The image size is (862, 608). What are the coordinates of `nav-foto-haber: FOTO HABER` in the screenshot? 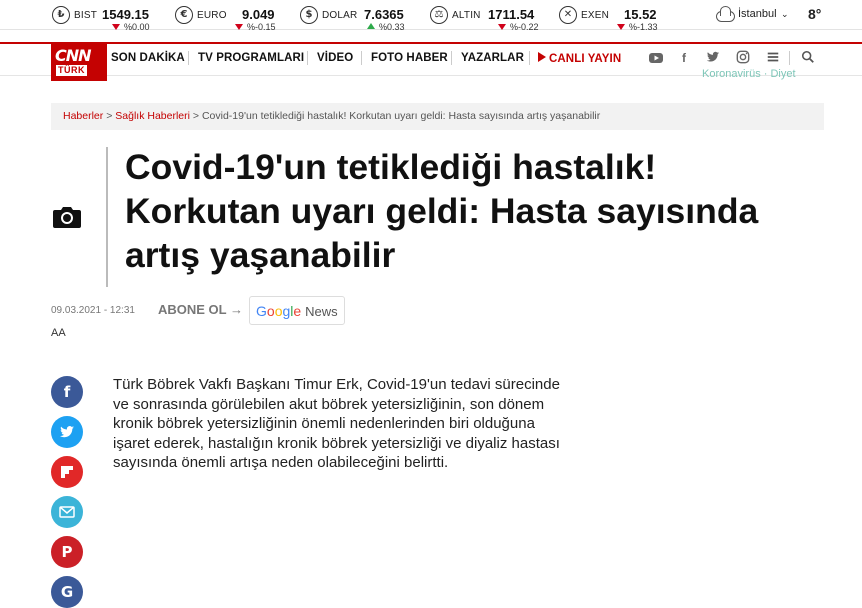 It's located at (409, 58).